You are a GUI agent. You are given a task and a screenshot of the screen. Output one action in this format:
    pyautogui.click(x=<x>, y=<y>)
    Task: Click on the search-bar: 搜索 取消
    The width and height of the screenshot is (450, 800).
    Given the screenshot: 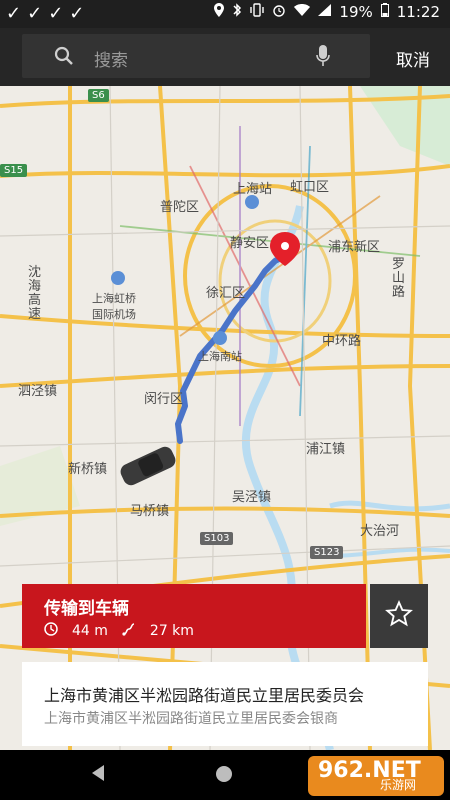 What is the action you would take?
    pyautogui.click(x=225, y=57)
    